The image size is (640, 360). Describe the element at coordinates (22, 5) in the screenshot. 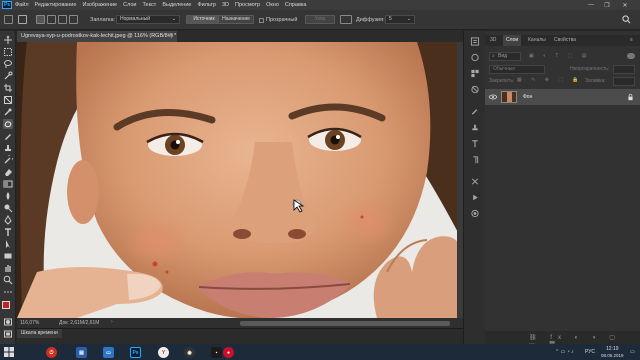

I see `menu-file: Файл` at that location.